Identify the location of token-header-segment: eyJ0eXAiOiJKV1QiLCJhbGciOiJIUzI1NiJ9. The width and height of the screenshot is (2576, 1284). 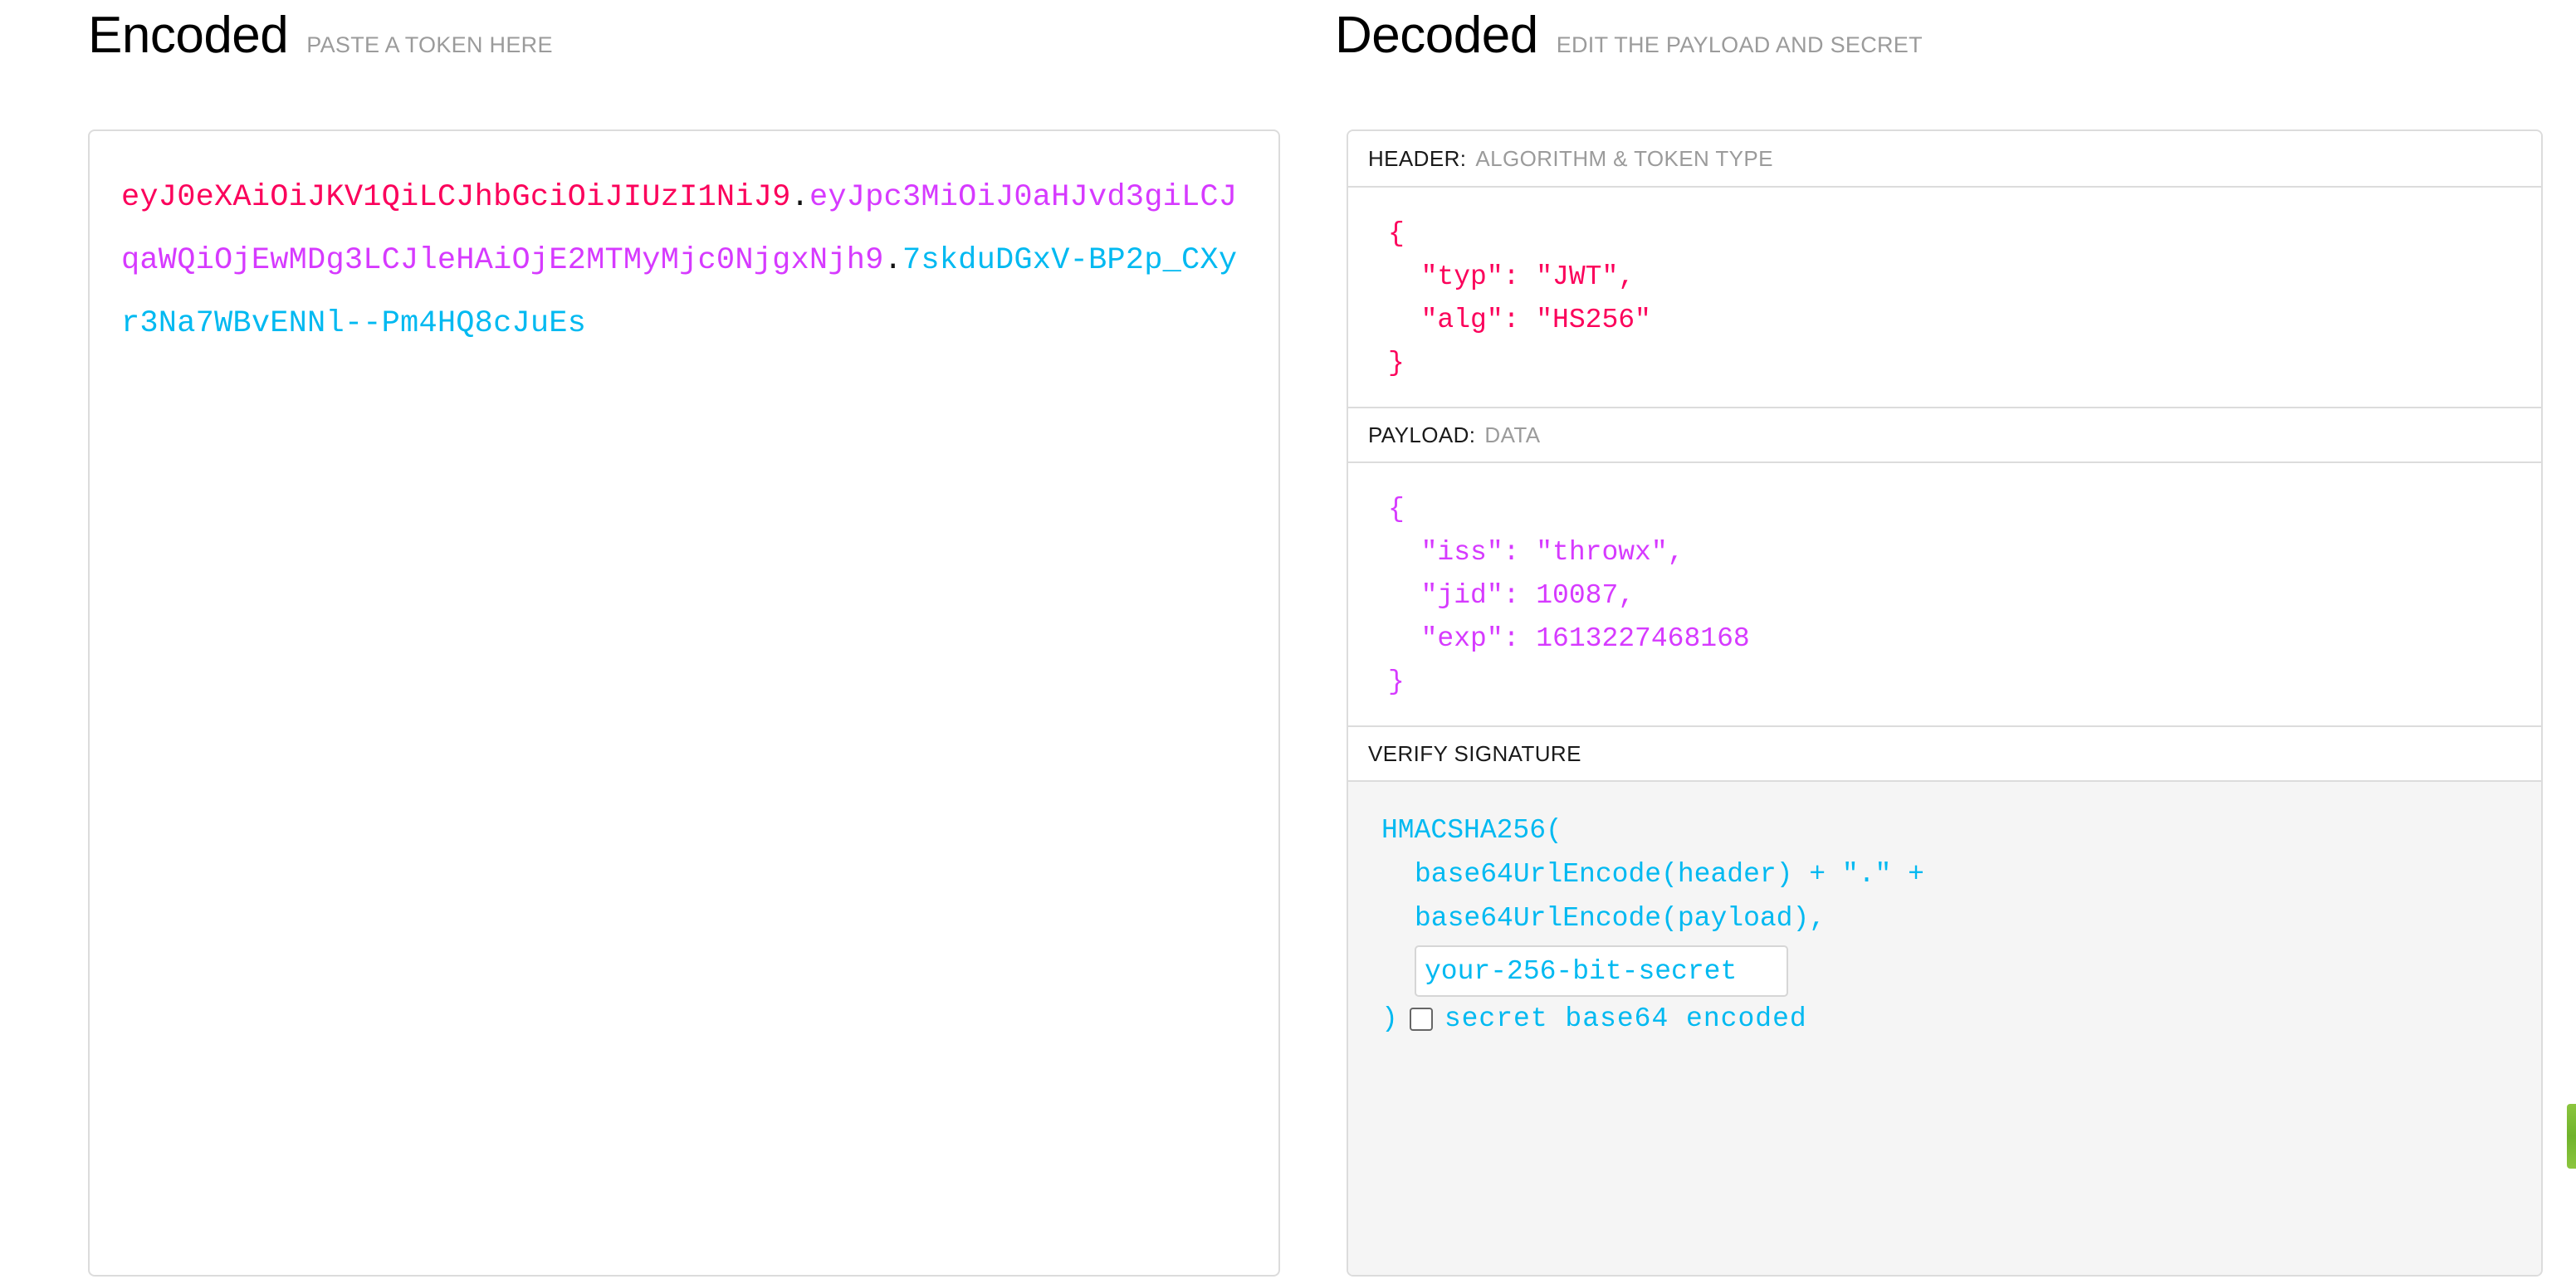
(456, 198).